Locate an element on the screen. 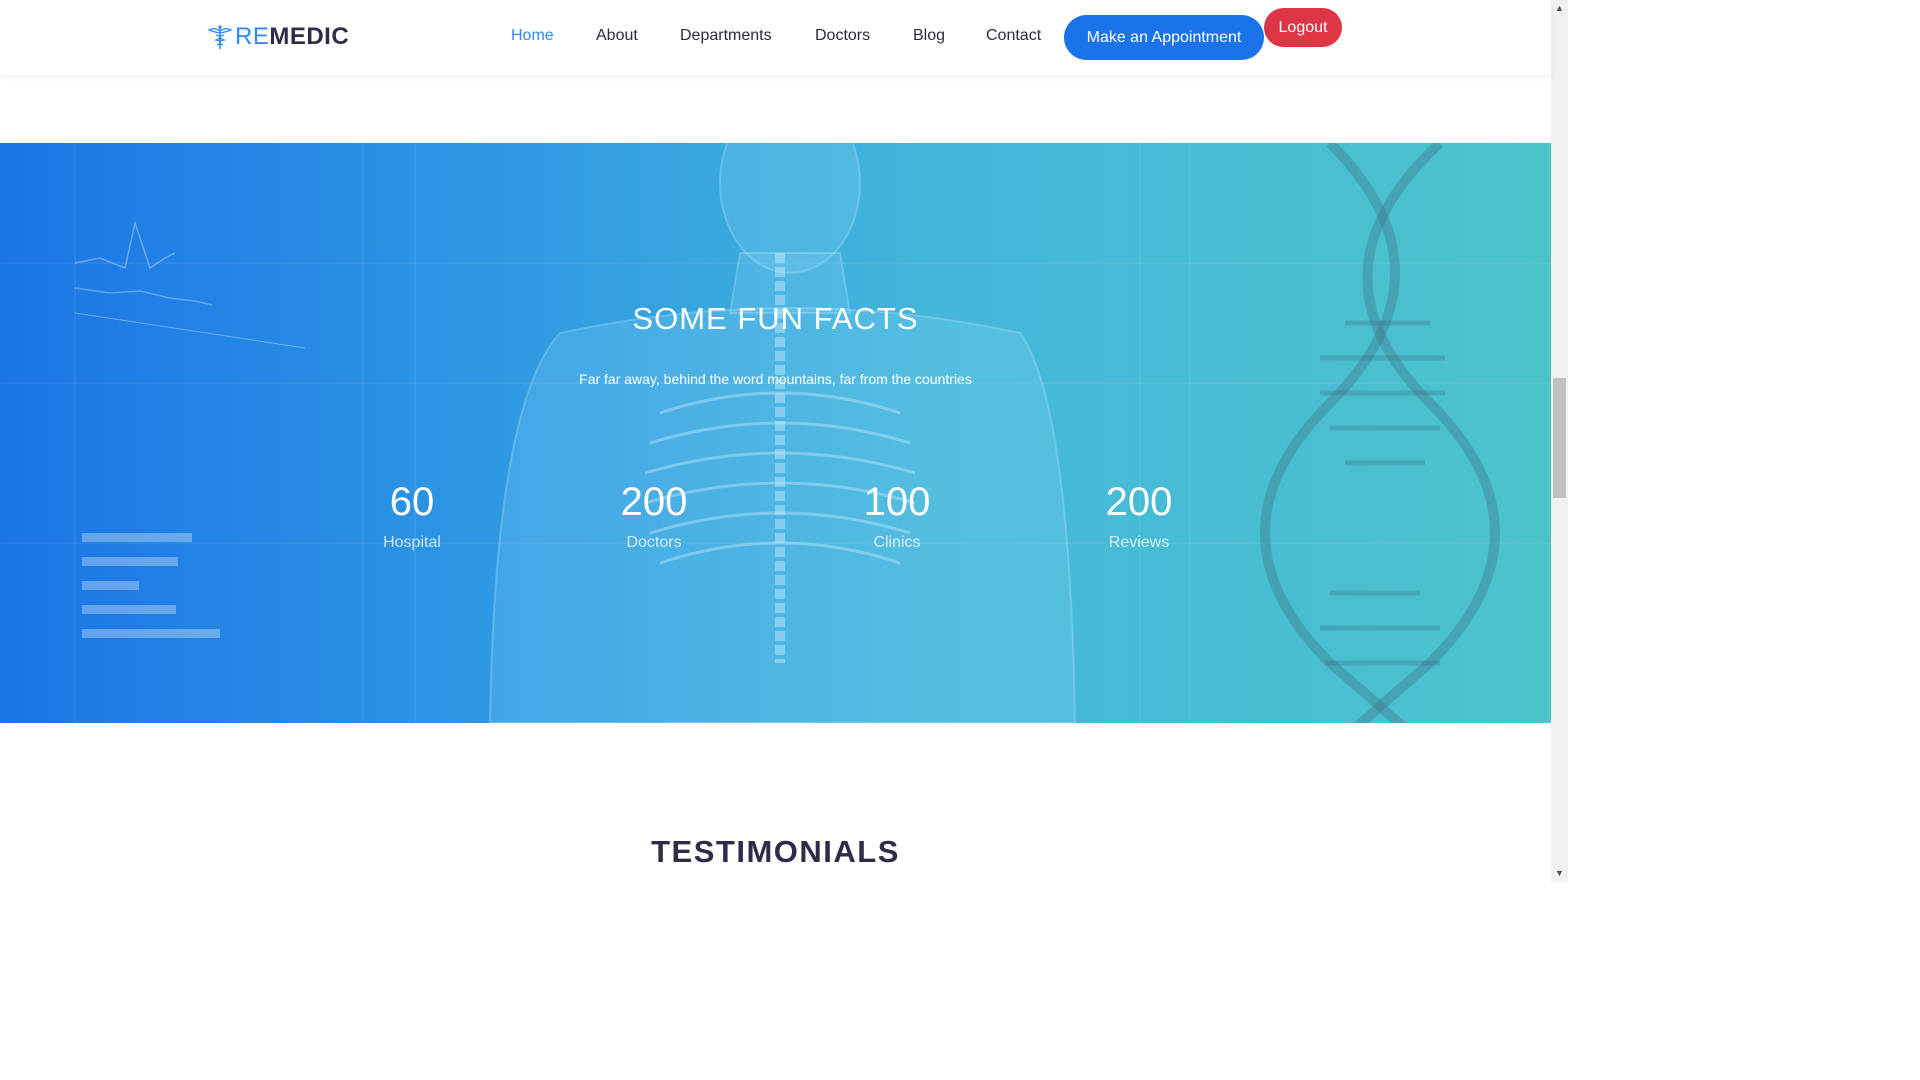 Image resolution: width=1920 pixels, height=1080 pixels. fun-facts-title: SOME FUN FACTS is located at coordinates (775, 318).